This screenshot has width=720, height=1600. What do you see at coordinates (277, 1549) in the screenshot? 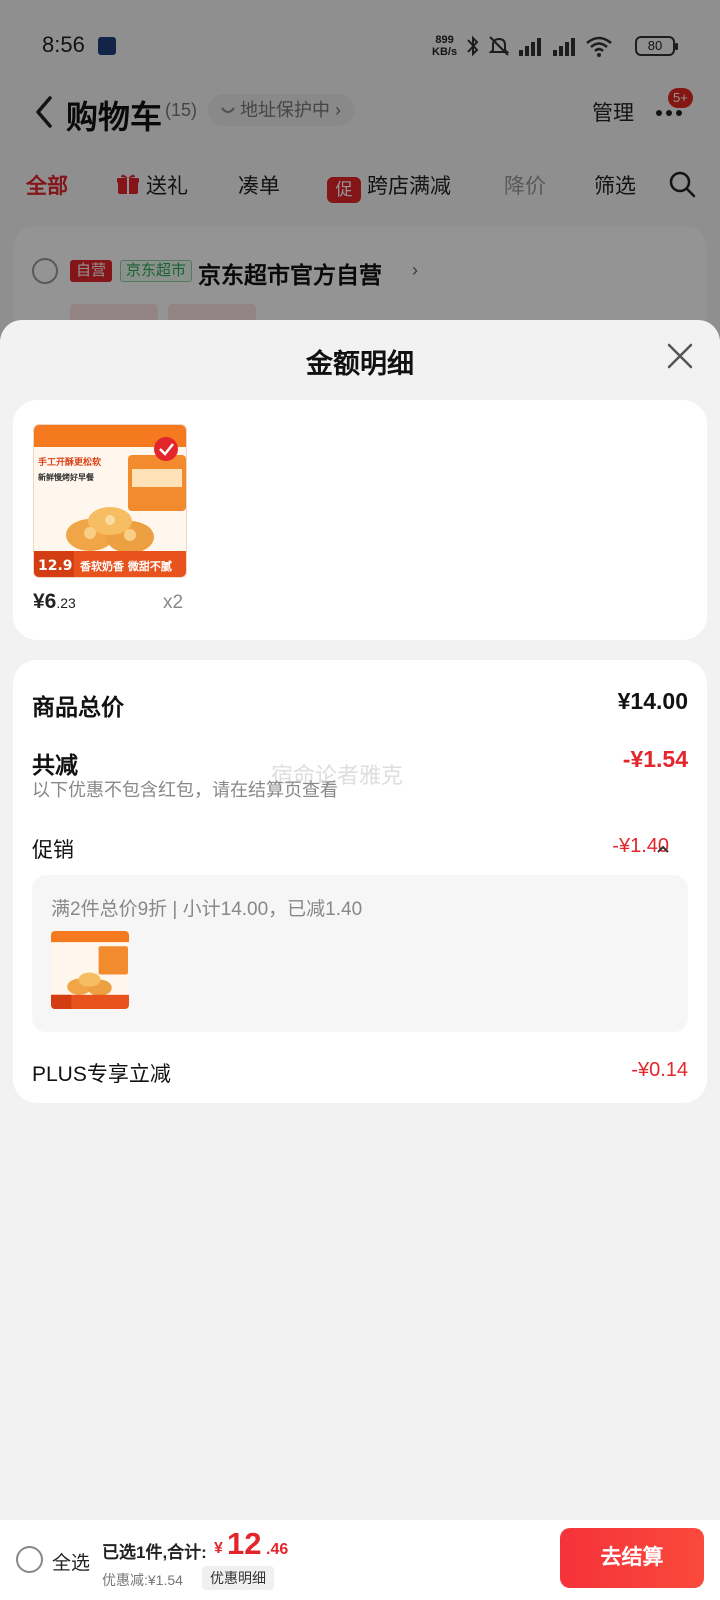
I see `total-amount-decimal: .46` at bounding box center [277, 1549].